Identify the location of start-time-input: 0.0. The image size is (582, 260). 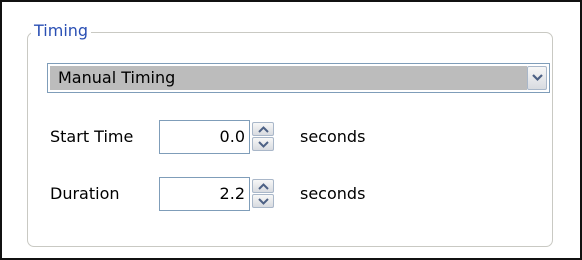
(204, 137).